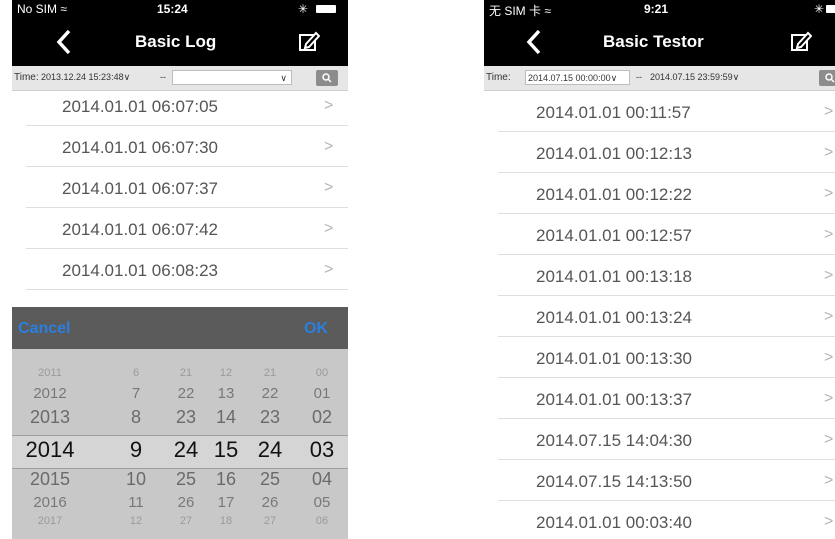  Describe the element at coordinates (140, 106) in the screenshot. I see `list-item-label: 2014.01.01 06:07:05` at that location.